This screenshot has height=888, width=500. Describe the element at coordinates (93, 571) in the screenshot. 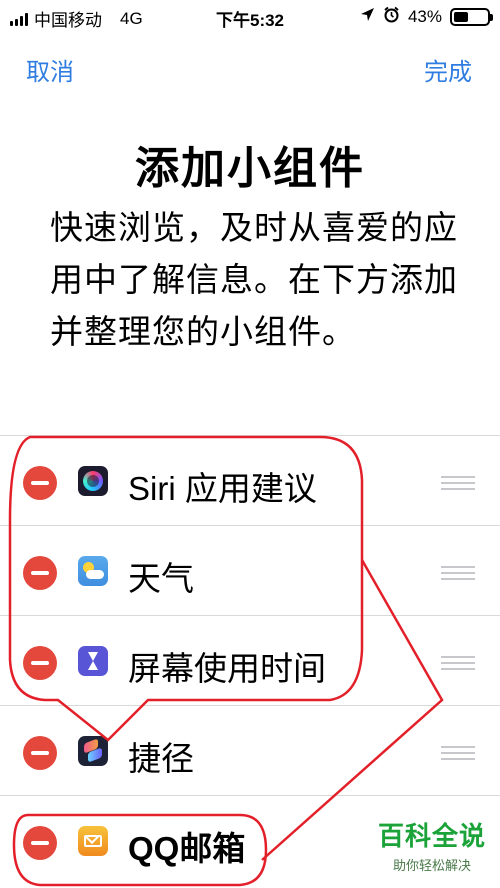

I see `weather-icon` at that location.